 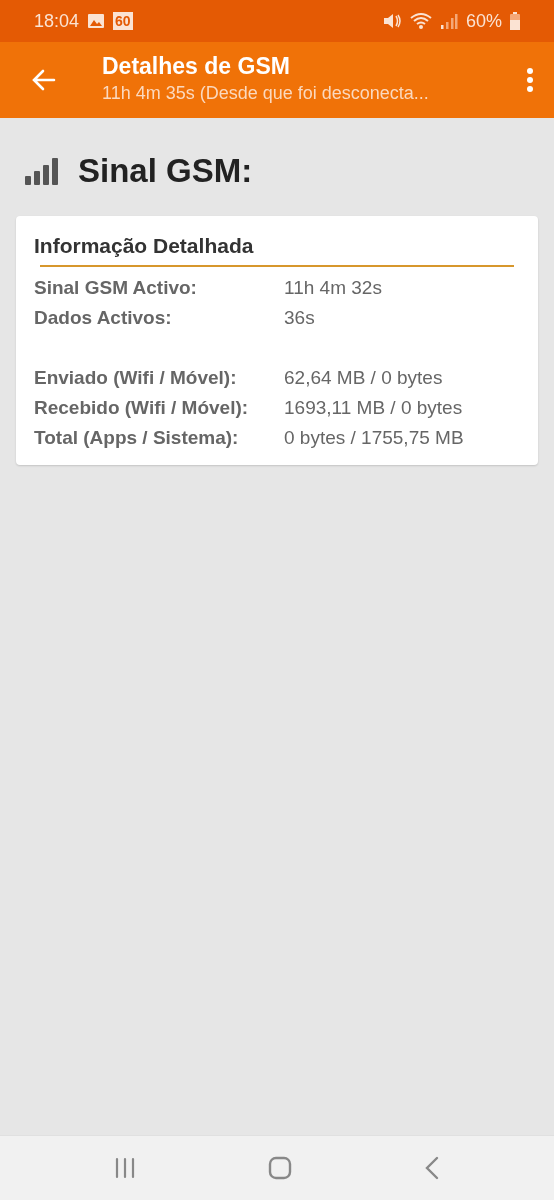 What do you see at coordinates (448, 21) in the screenshot?
I see `signal-icon` at bounding box center [448, 21].